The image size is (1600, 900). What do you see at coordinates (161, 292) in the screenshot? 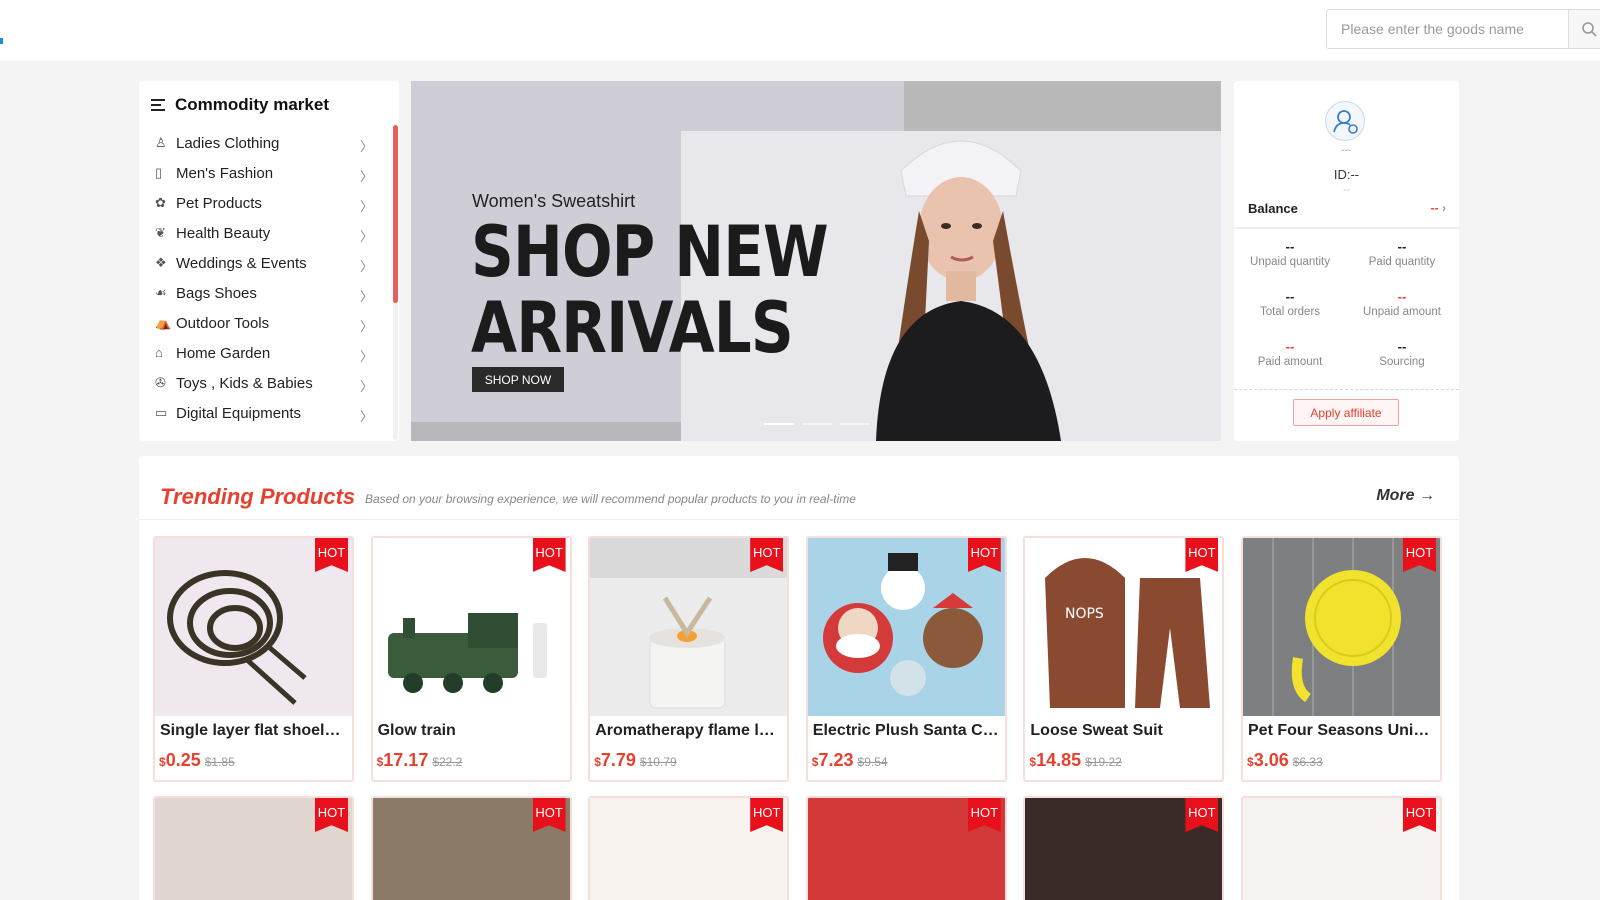
I see `shoe-icon: ☙` at bounding box center [161, 292].